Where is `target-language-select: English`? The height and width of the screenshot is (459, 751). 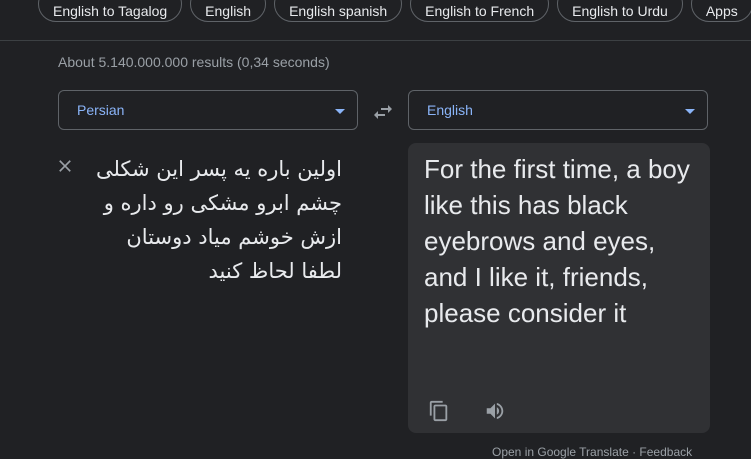
target-language-select: English is located at coordinates (558, 110).